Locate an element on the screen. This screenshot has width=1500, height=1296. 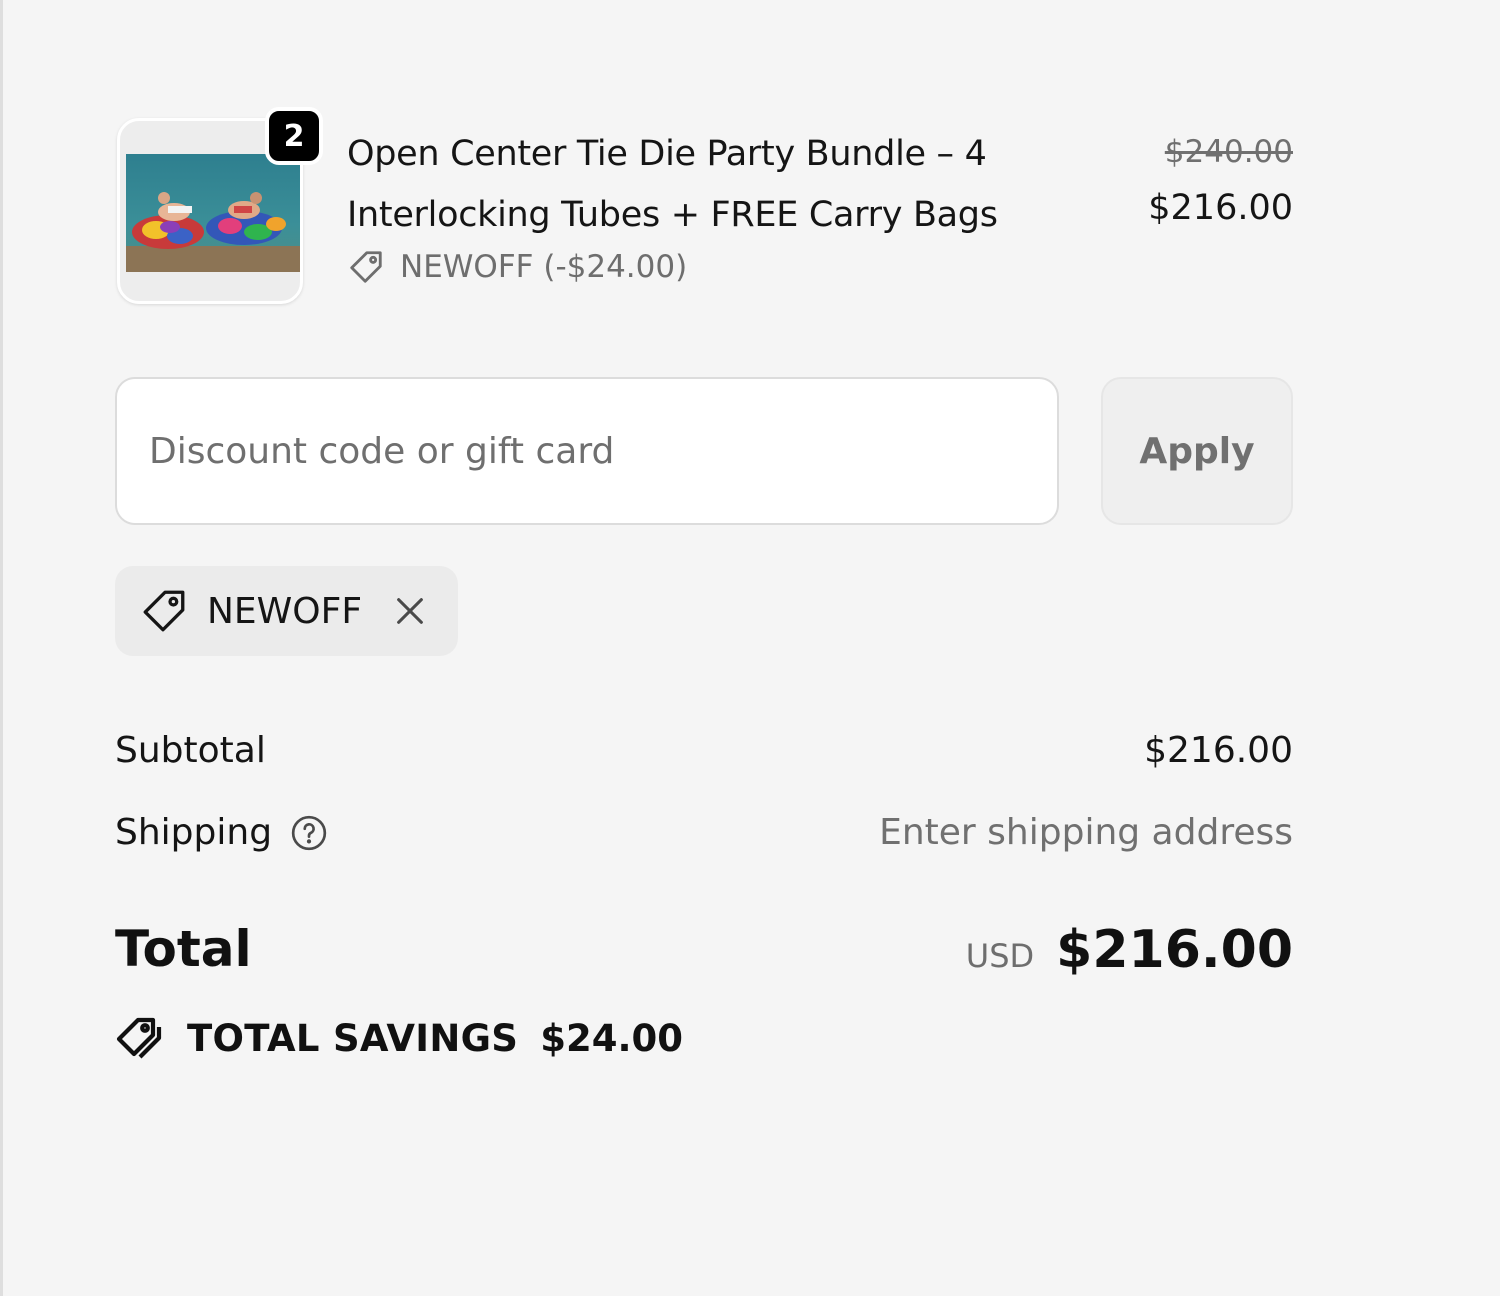
savings-tag-icon is located at coordinates (139, 1038).